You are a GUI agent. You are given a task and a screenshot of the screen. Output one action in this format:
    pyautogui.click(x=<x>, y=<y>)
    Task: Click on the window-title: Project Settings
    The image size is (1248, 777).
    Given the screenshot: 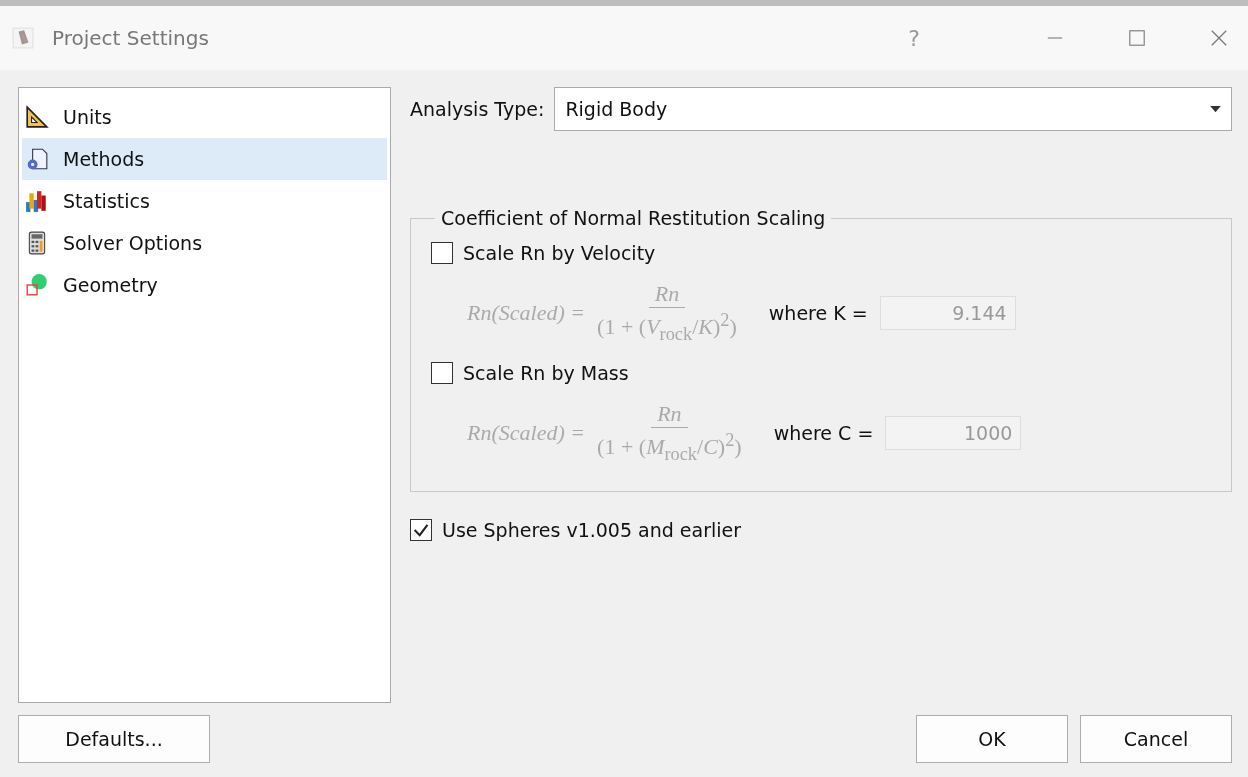 What is the action you would take?
    pyautogui.click(x=130, y=38)
    